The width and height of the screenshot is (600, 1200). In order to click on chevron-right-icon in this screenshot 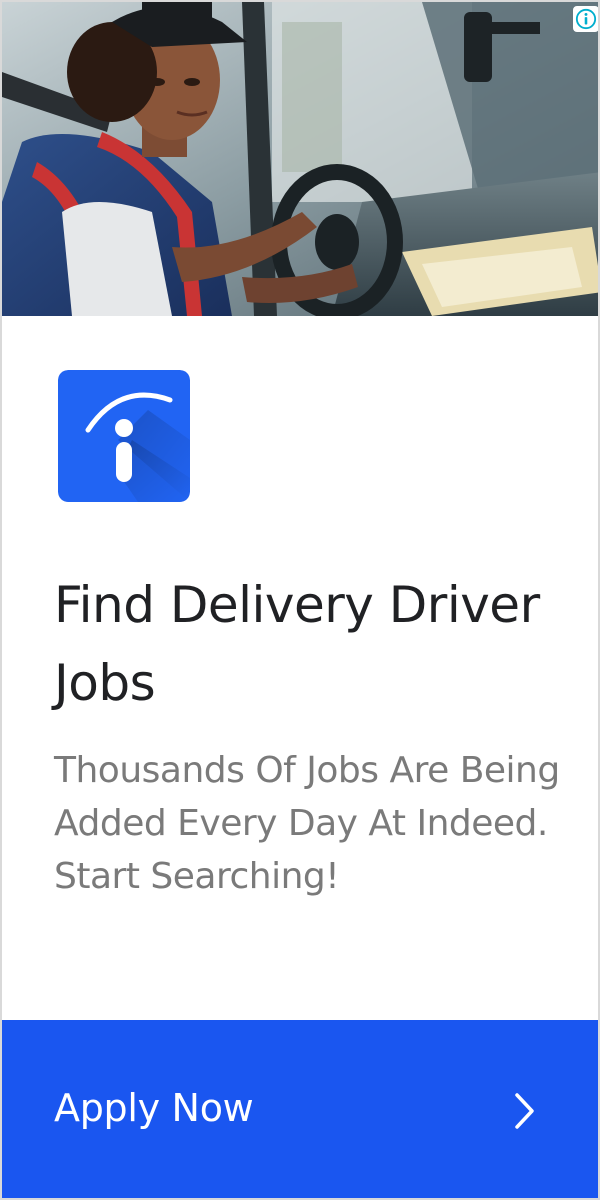, I will do `click(525, 1111)`.